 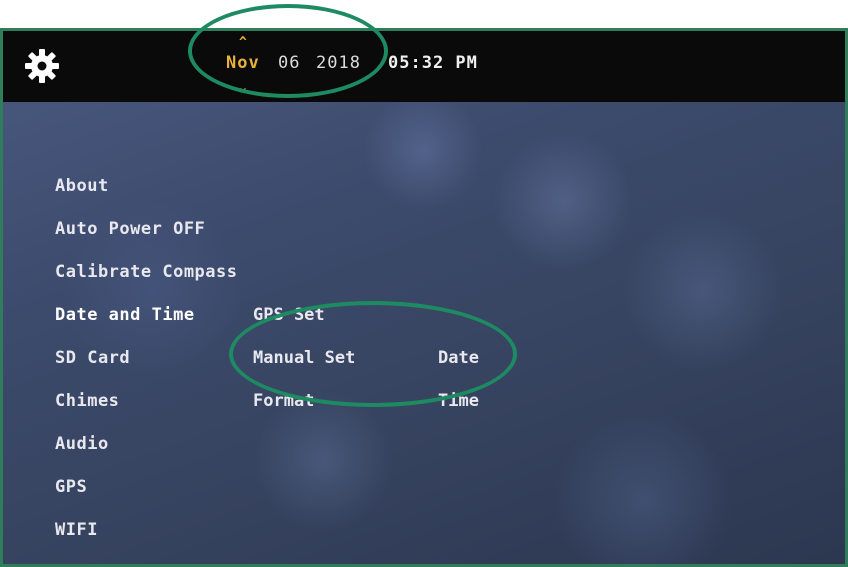 What do you see at coordinates (373, 354) in the screenshot?
I see `annotation-oval-manual-set` at bounding box center [373, 354].